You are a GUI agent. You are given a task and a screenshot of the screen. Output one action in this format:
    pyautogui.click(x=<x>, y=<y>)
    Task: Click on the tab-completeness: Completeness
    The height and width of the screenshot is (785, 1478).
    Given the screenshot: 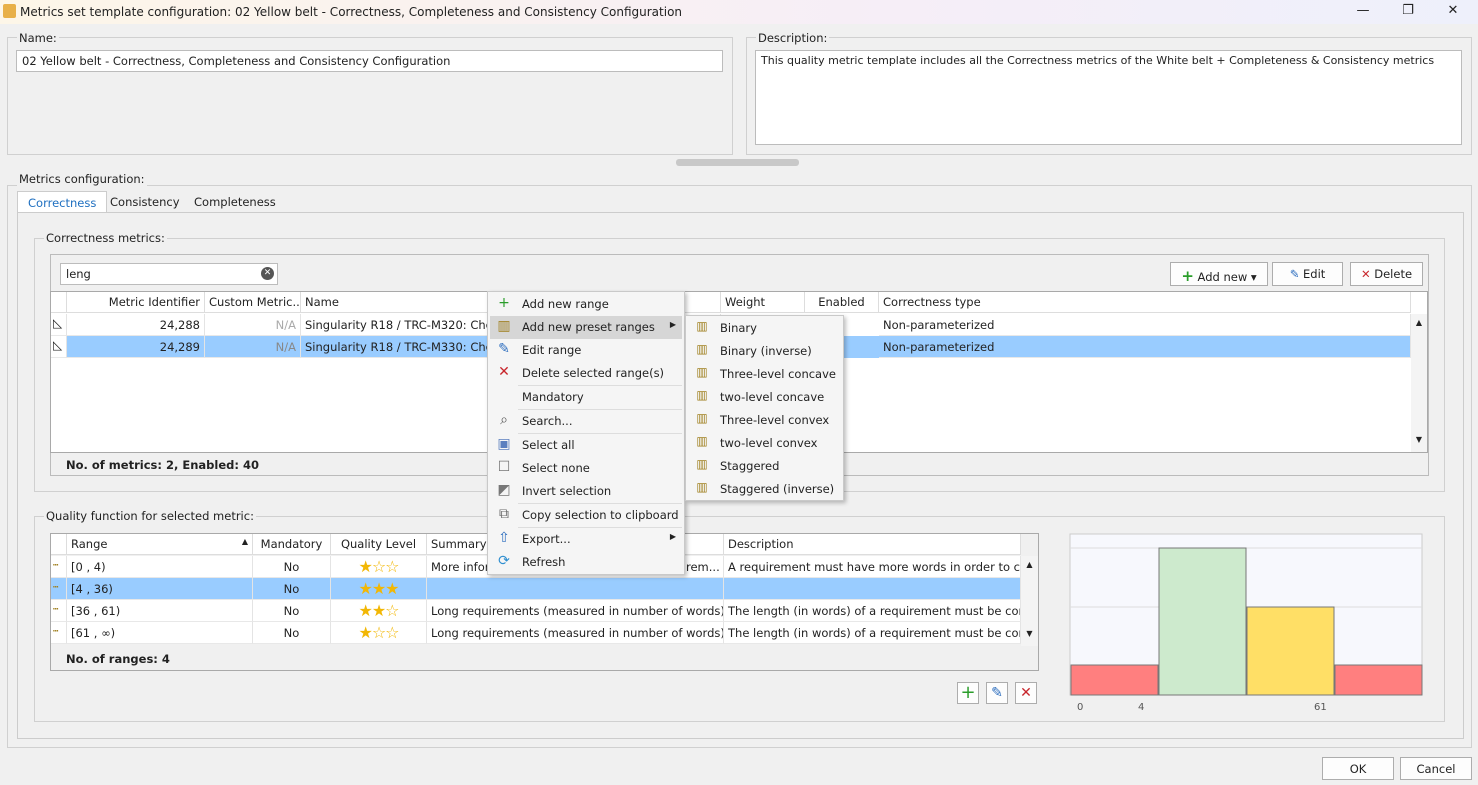 What is the action you would take?
    pyautogui.click(x=235, y=202)
    